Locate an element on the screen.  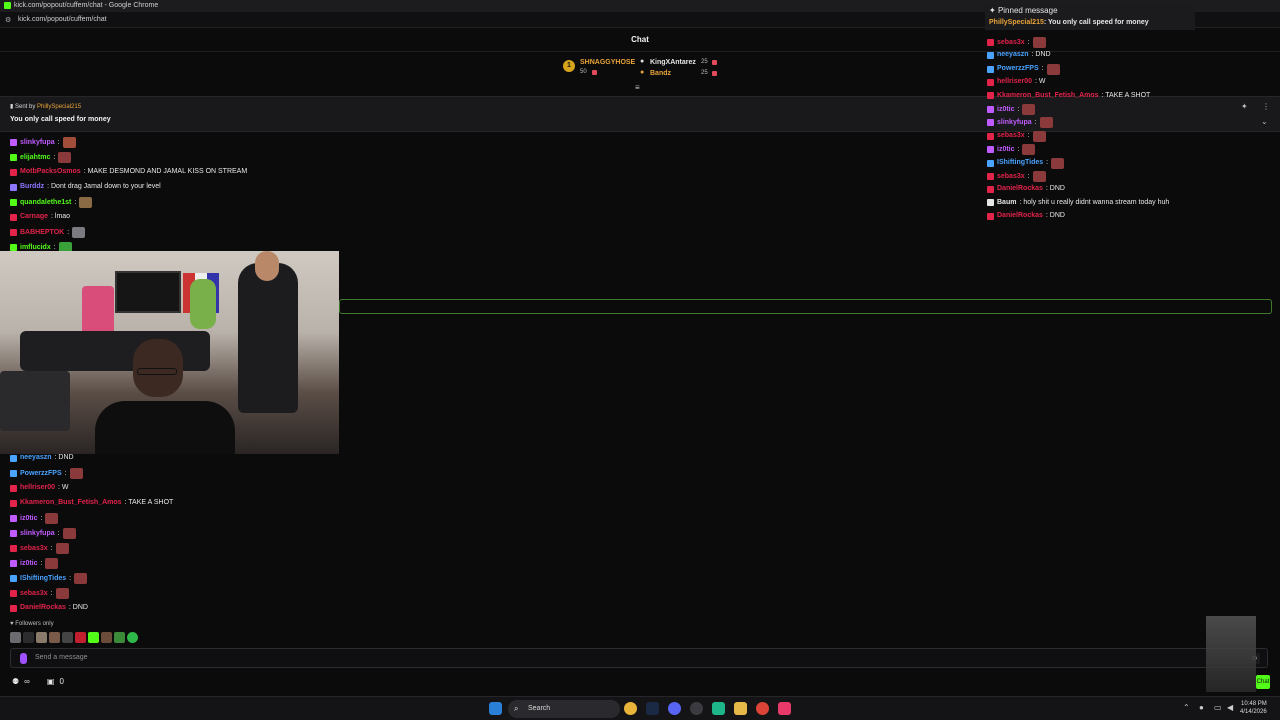
video-standing-person is located at coordinates (268, 338).